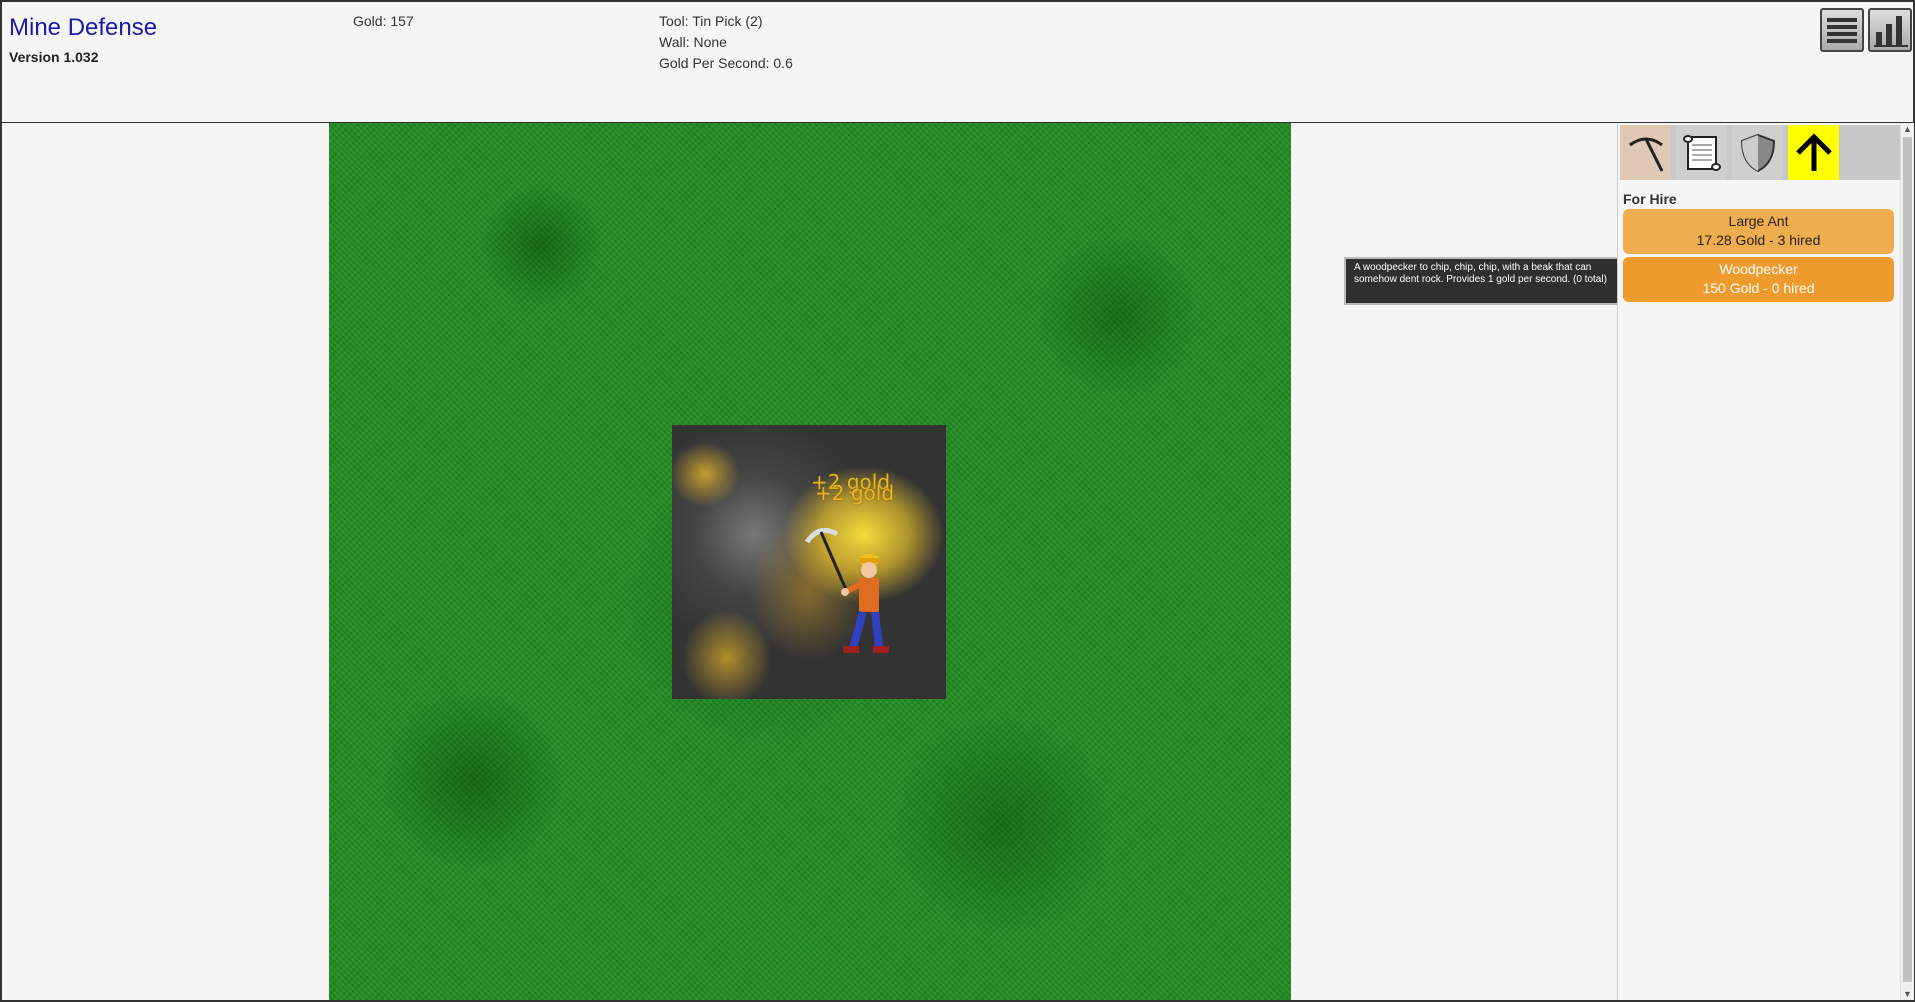 This screenshot has height=1002, width=1915. Describe the element at coordinates (1650, 199) in the screenshot. I see `for-hire-heading: For Hire` at that location.